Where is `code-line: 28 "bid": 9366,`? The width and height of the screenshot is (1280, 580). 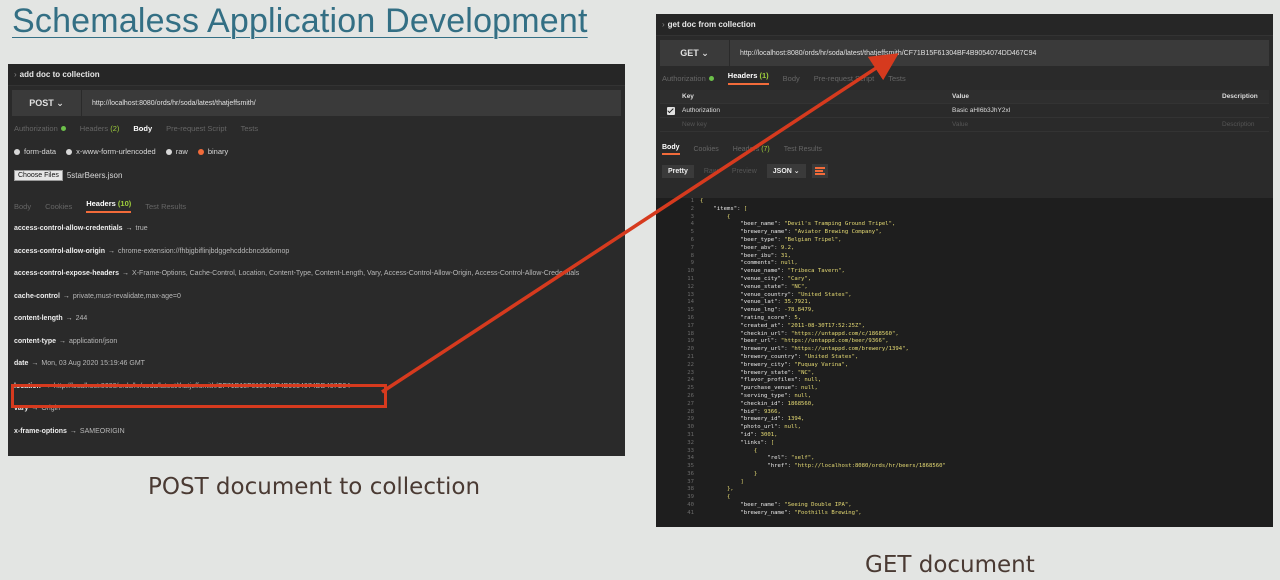 code-line: 28 "bid": 9366, is located at coordinates (964, 413).